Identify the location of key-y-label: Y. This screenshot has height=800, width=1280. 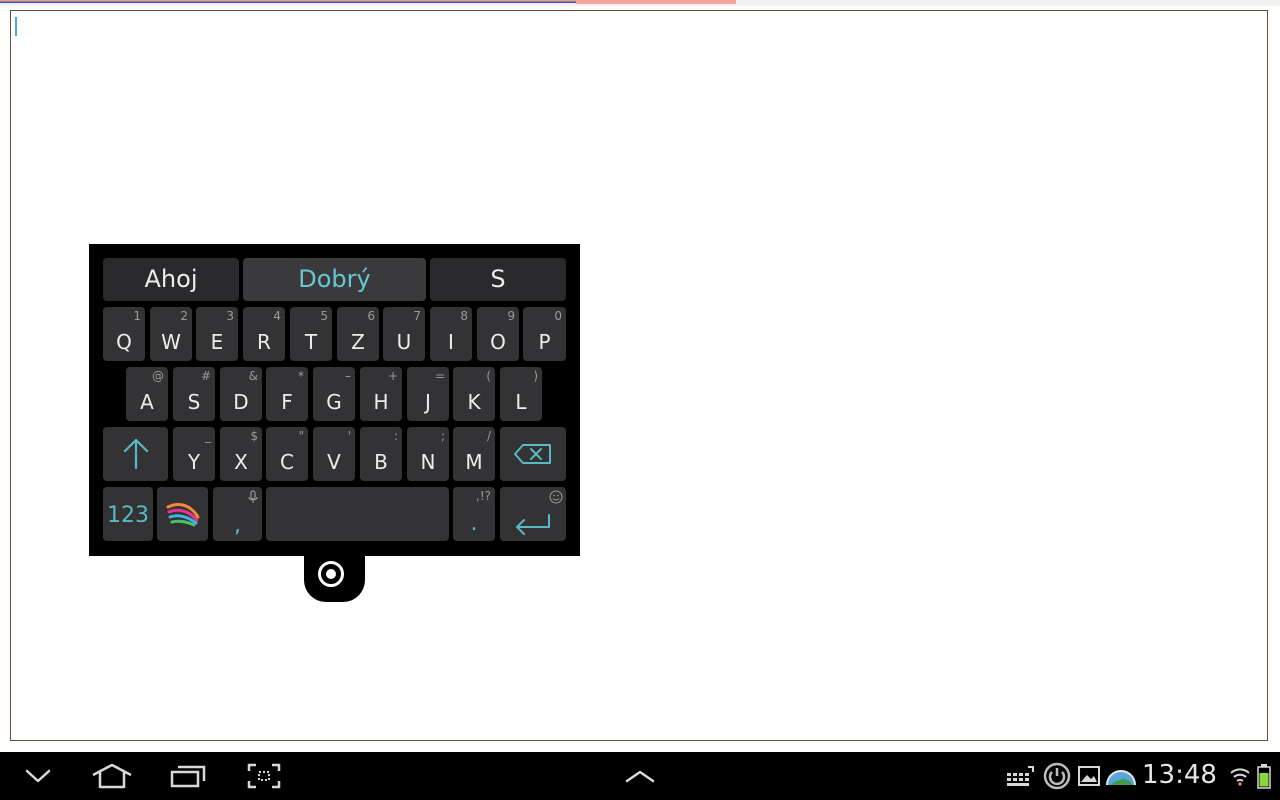
(194, 462).